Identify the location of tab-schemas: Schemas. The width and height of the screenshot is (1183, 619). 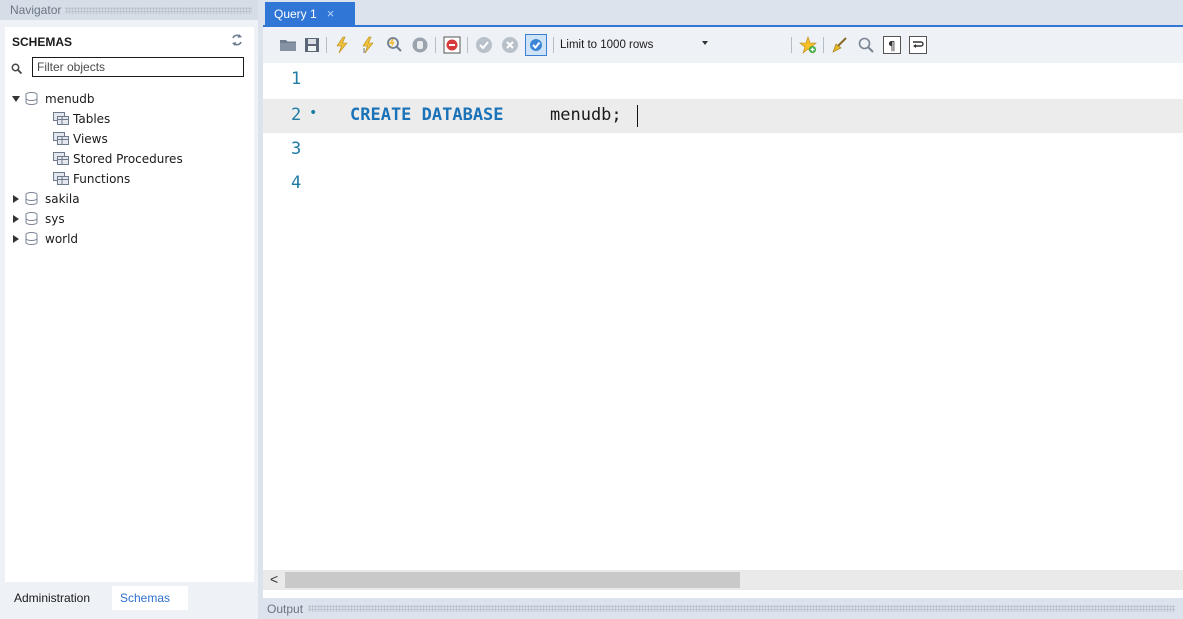
(150, 598).